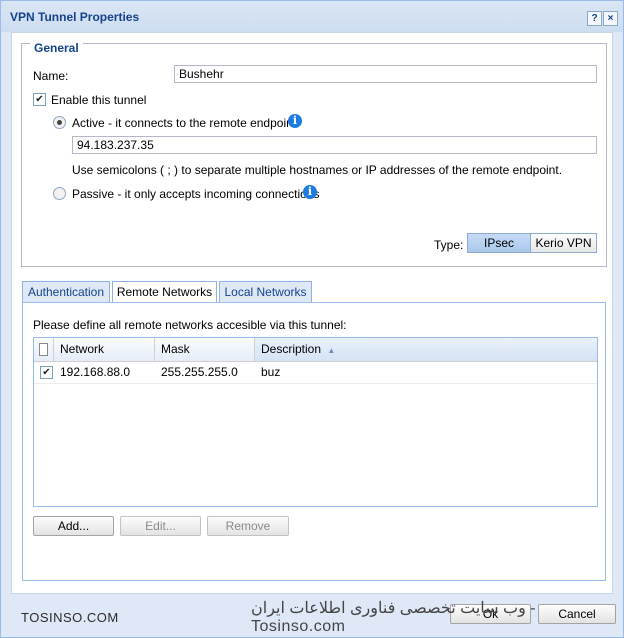 The image size is (624, 638). Describe the element at coordinates (44, 349) in the screenshot. I see `select-all-icon` at that location.